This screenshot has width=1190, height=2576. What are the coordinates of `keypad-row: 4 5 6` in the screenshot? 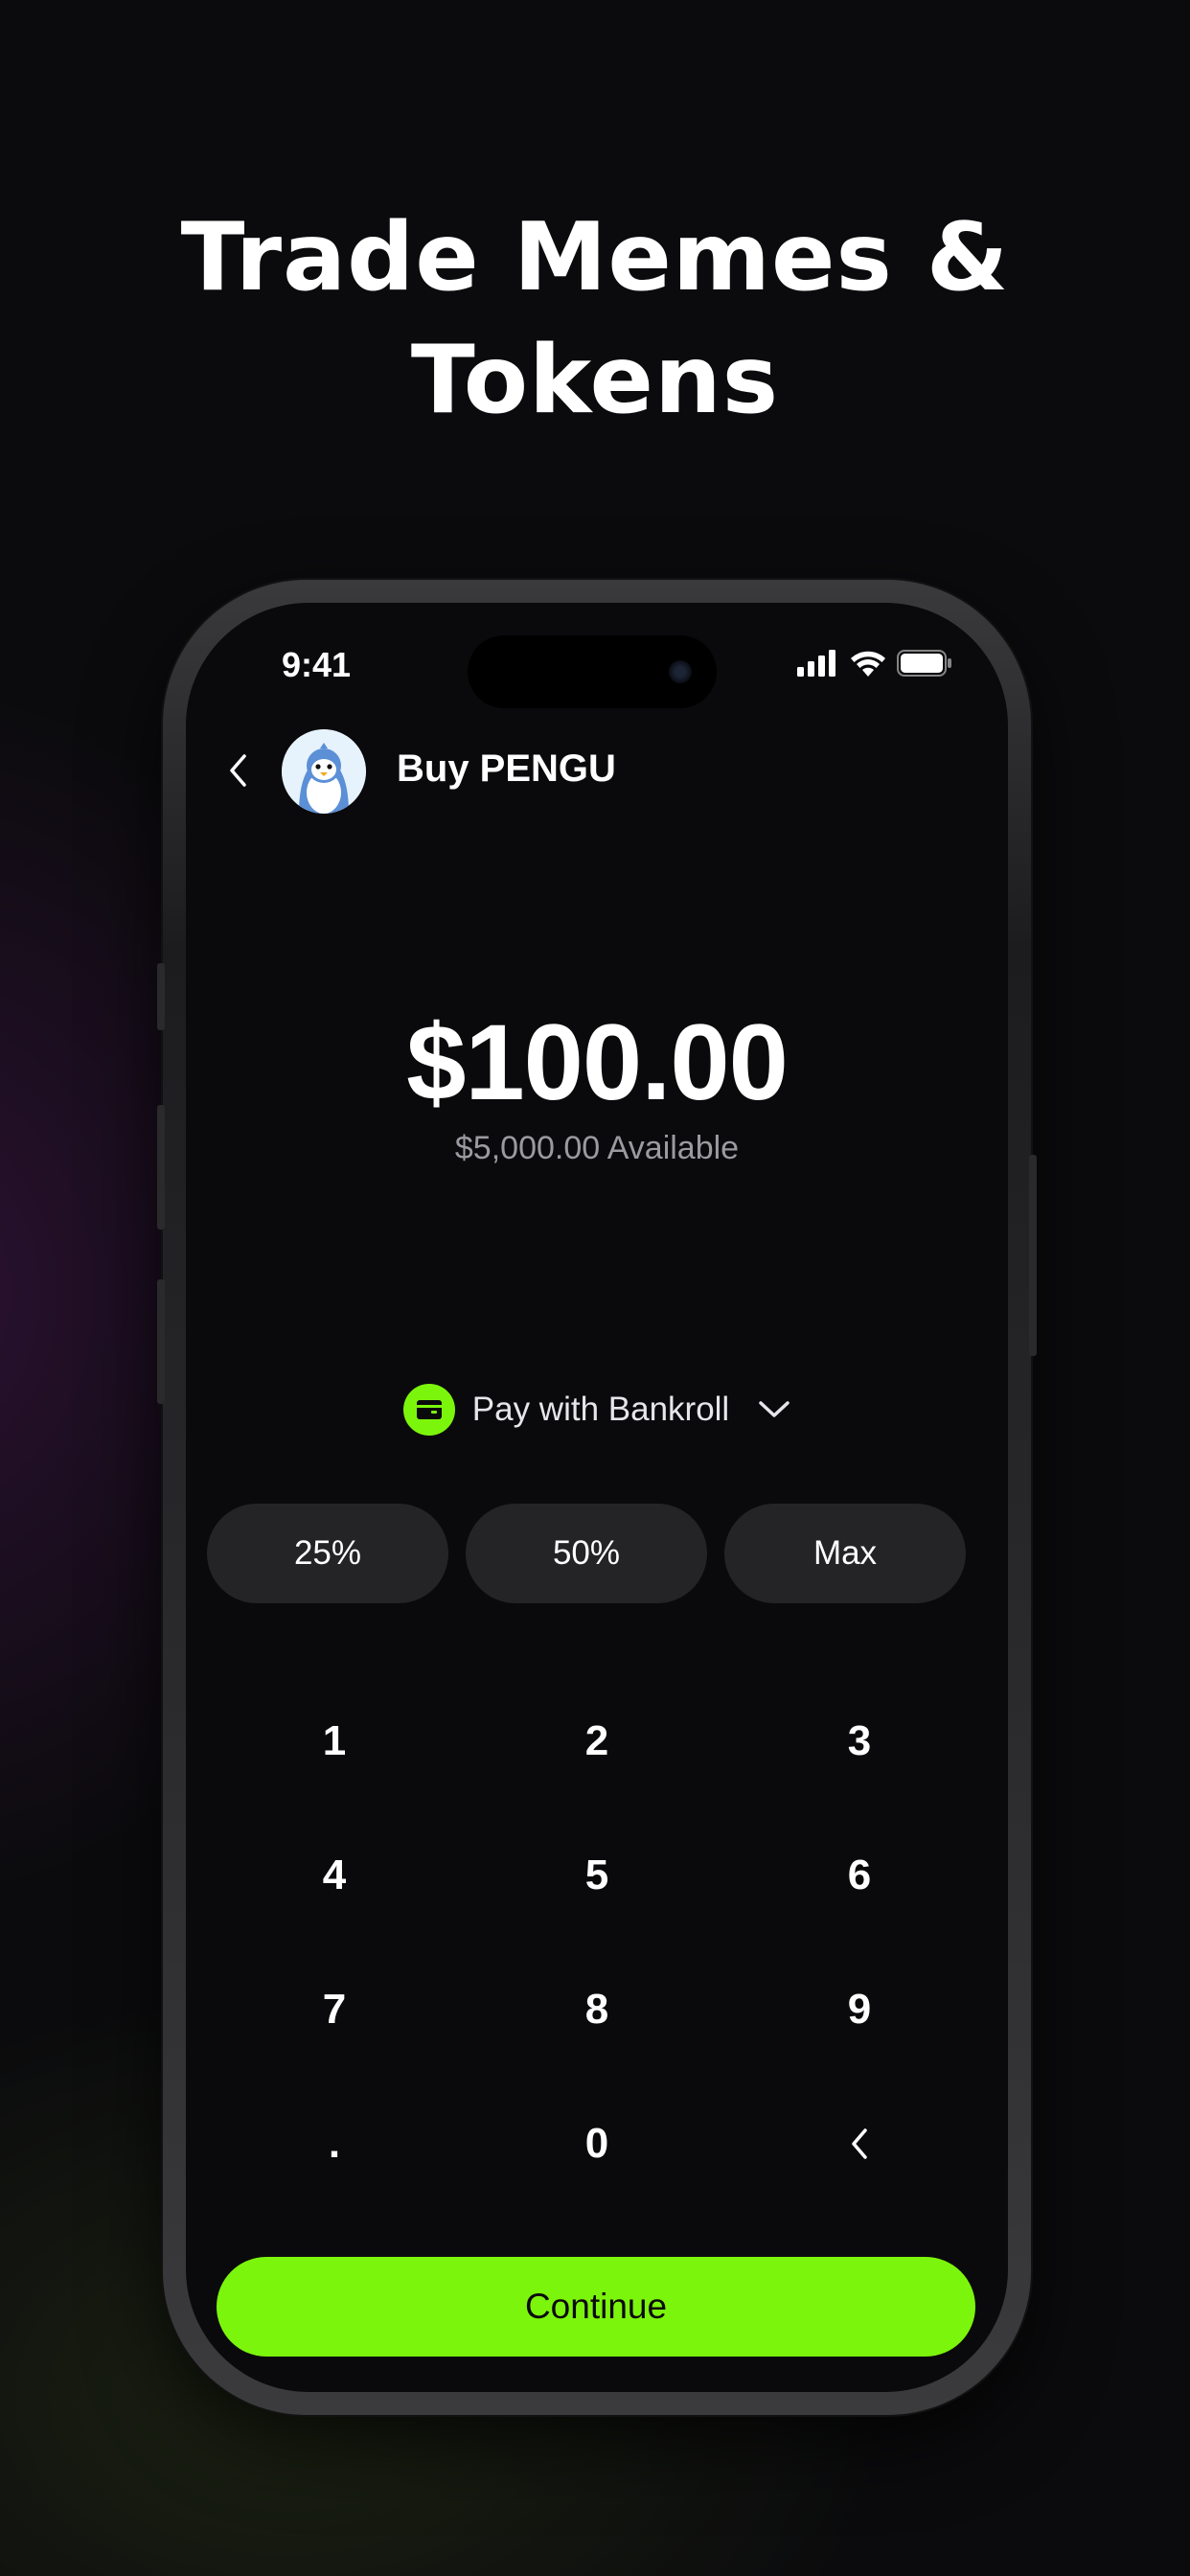 It's located at (597, 1875).